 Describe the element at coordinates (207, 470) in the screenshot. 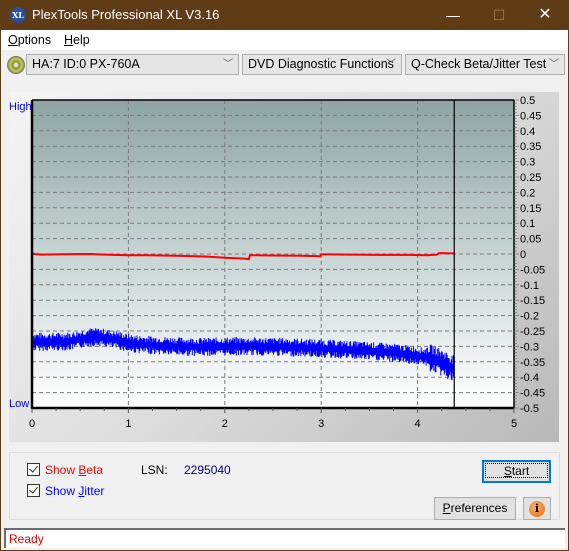

I see `lsn-value: 2295040` at that location.